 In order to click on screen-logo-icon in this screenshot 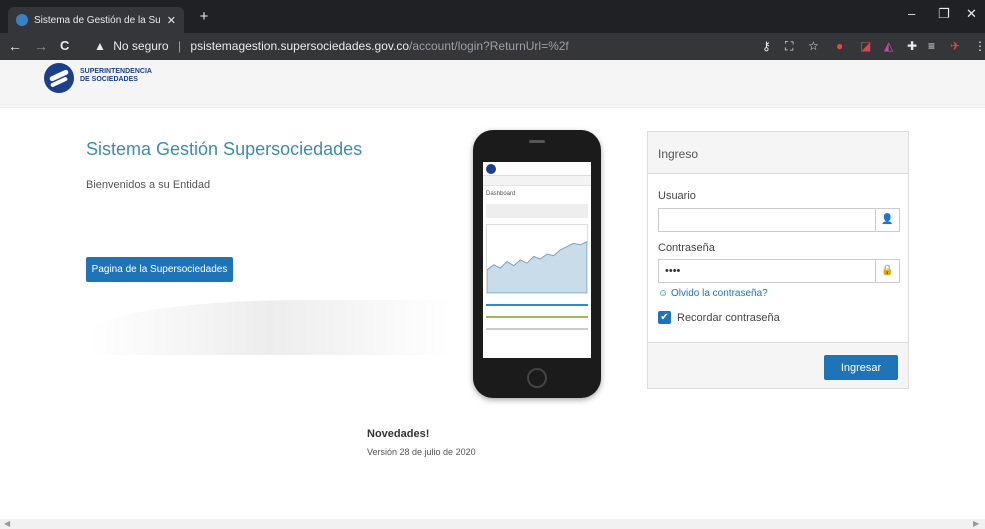, I will do `click(491, 169)`.